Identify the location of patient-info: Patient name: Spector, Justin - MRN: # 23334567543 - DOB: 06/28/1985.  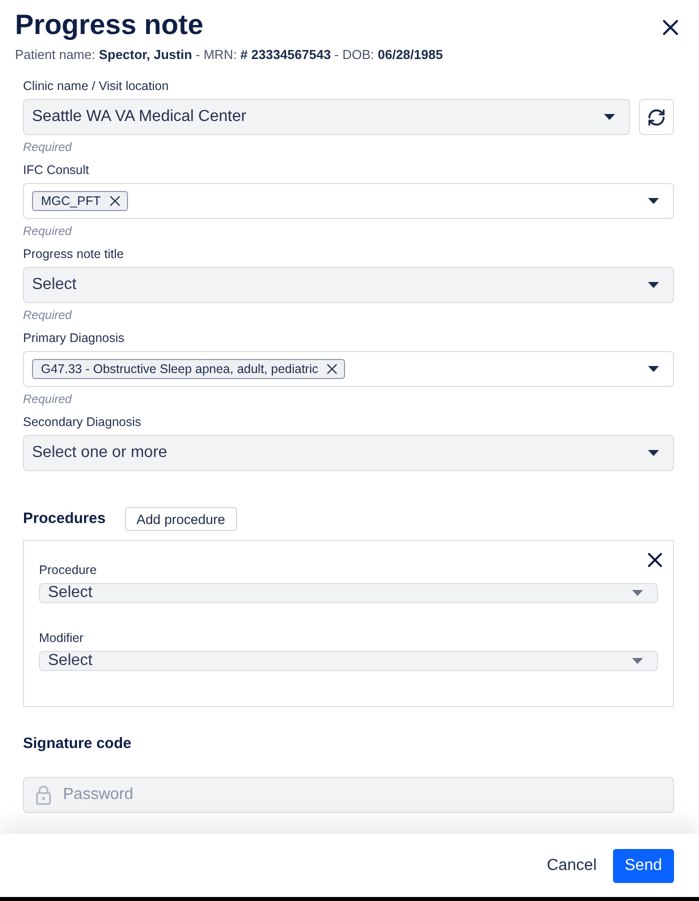
(229, 55).